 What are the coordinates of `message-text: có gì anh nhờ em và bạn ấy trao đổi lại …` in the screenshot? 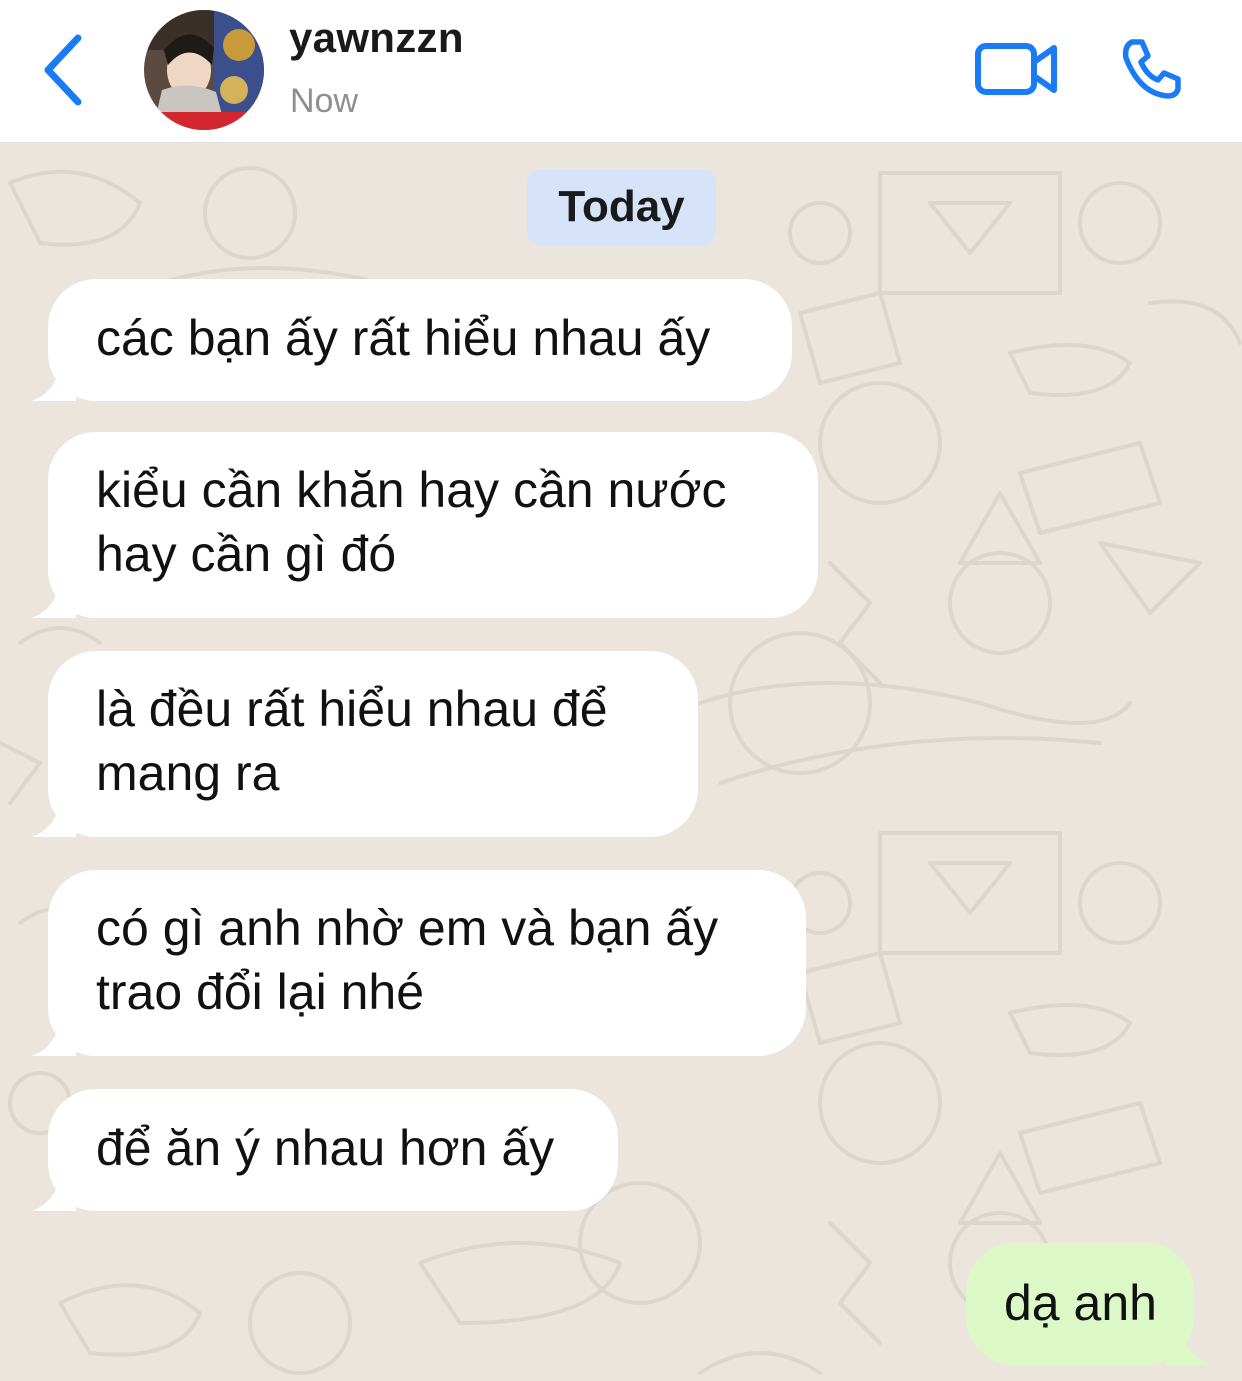 It's located at (407, 960).